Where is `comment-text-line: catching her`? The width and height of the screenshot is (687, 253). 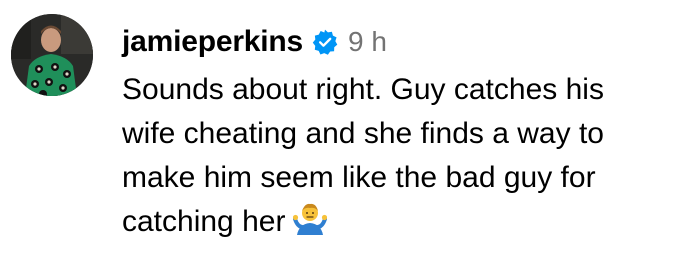 comment-text-line: catching her is located at coordinates (204, 221).